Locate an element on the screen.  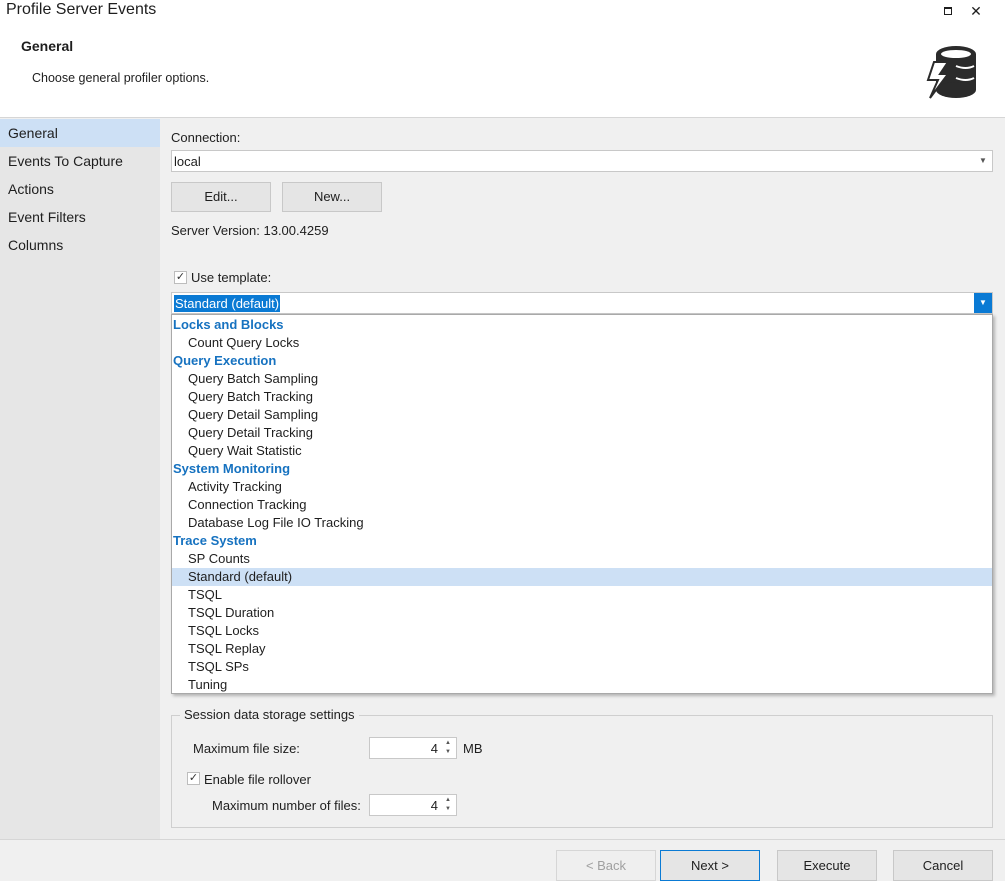
list-item: Connection Tracking is located at coordinates (582, 505).